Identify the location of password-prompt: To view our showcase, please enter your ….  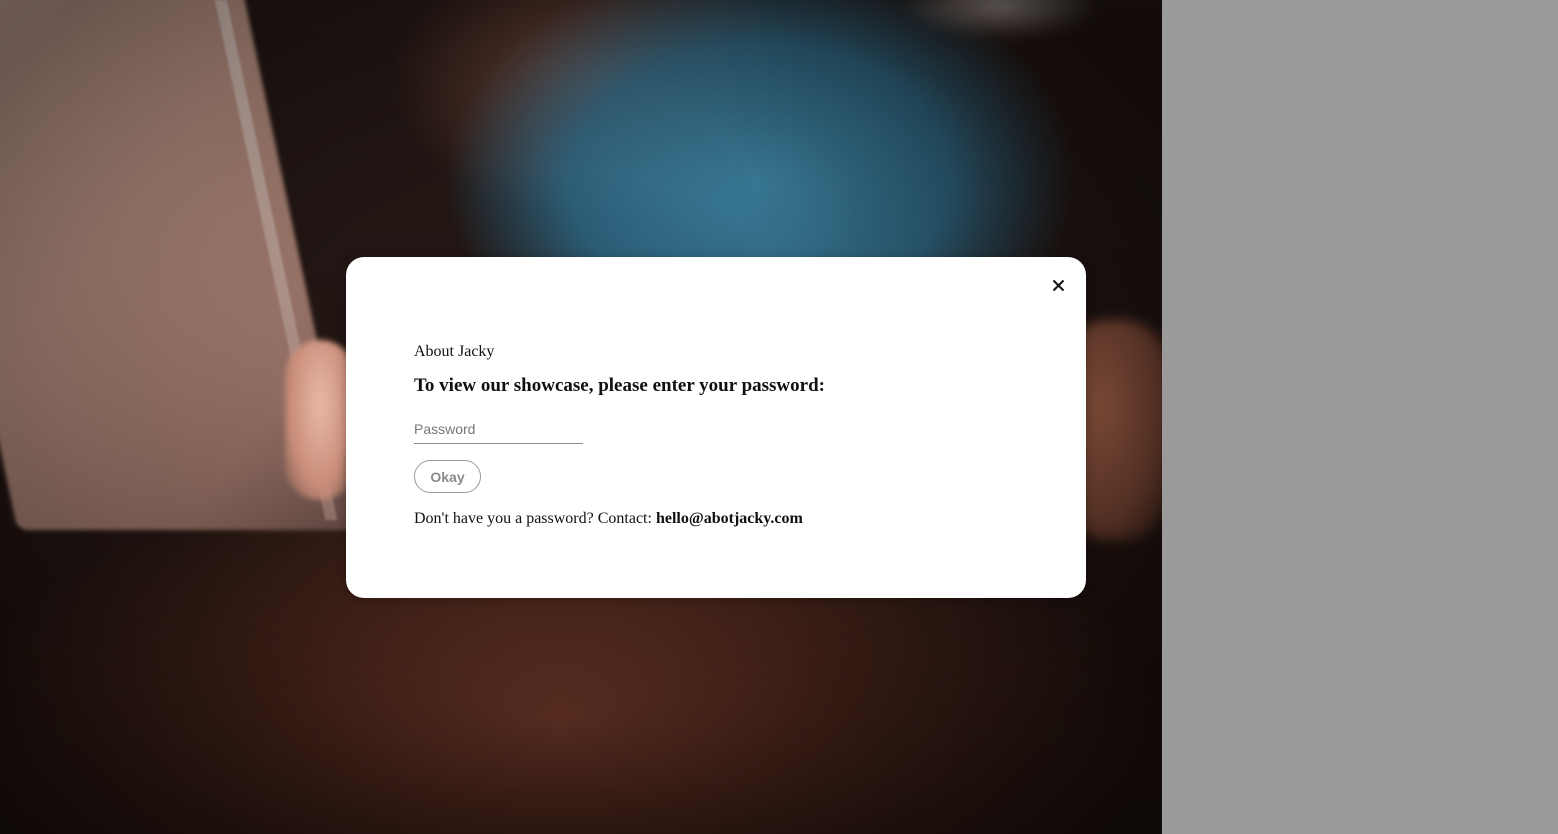
(619, 385).